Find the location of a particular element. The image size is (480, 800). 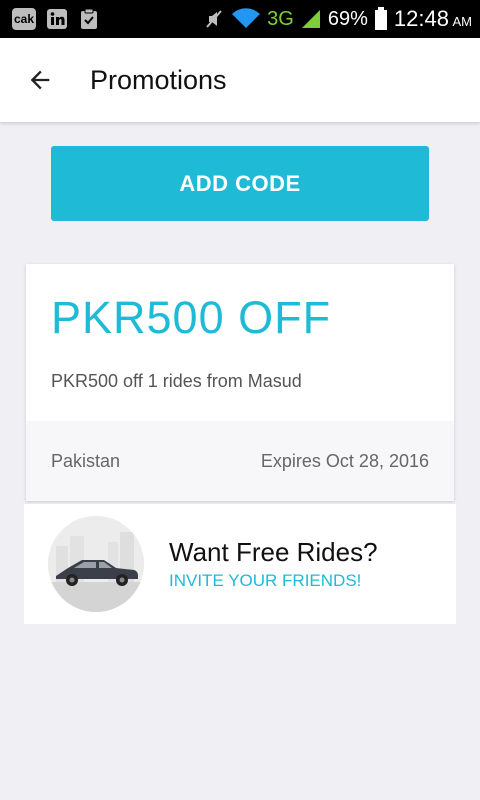

status-system-icons: 3G 69% 12:48 AM is located at coordinates (337, 19).